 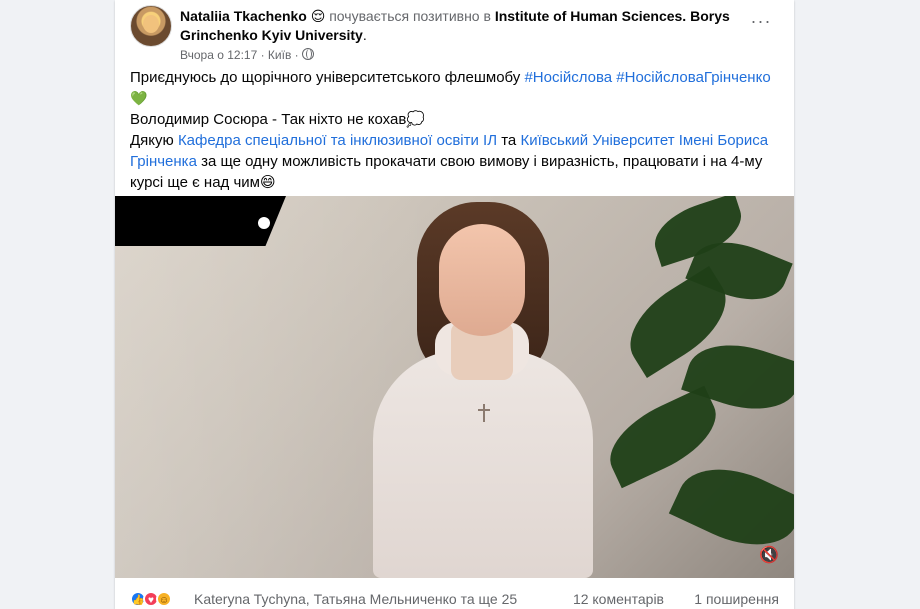 I want to click on poem-line: Володимир Сосюра - Так ніхто не кохав💭, so click(x=277, y=119).